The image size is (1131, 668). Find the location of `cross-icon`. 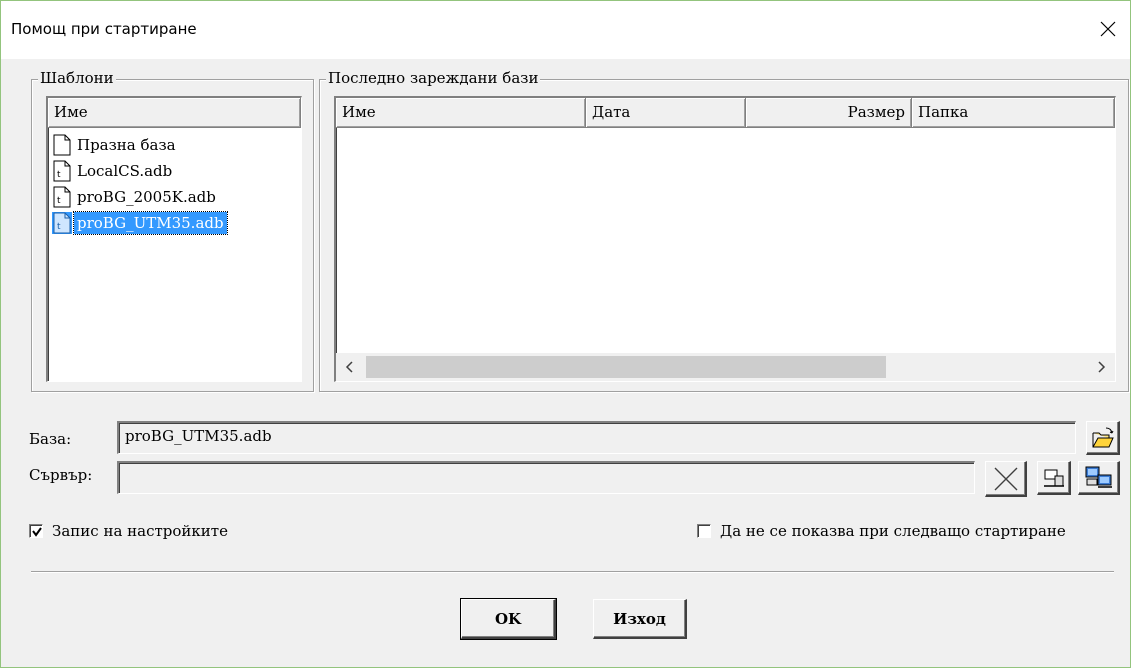

cross-icon is located at coordinates (1005, 478).